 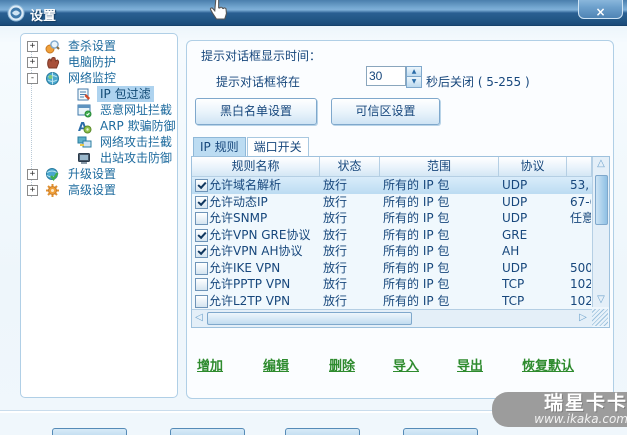 I want to click on cell-extra, so click(x=580, y=235).